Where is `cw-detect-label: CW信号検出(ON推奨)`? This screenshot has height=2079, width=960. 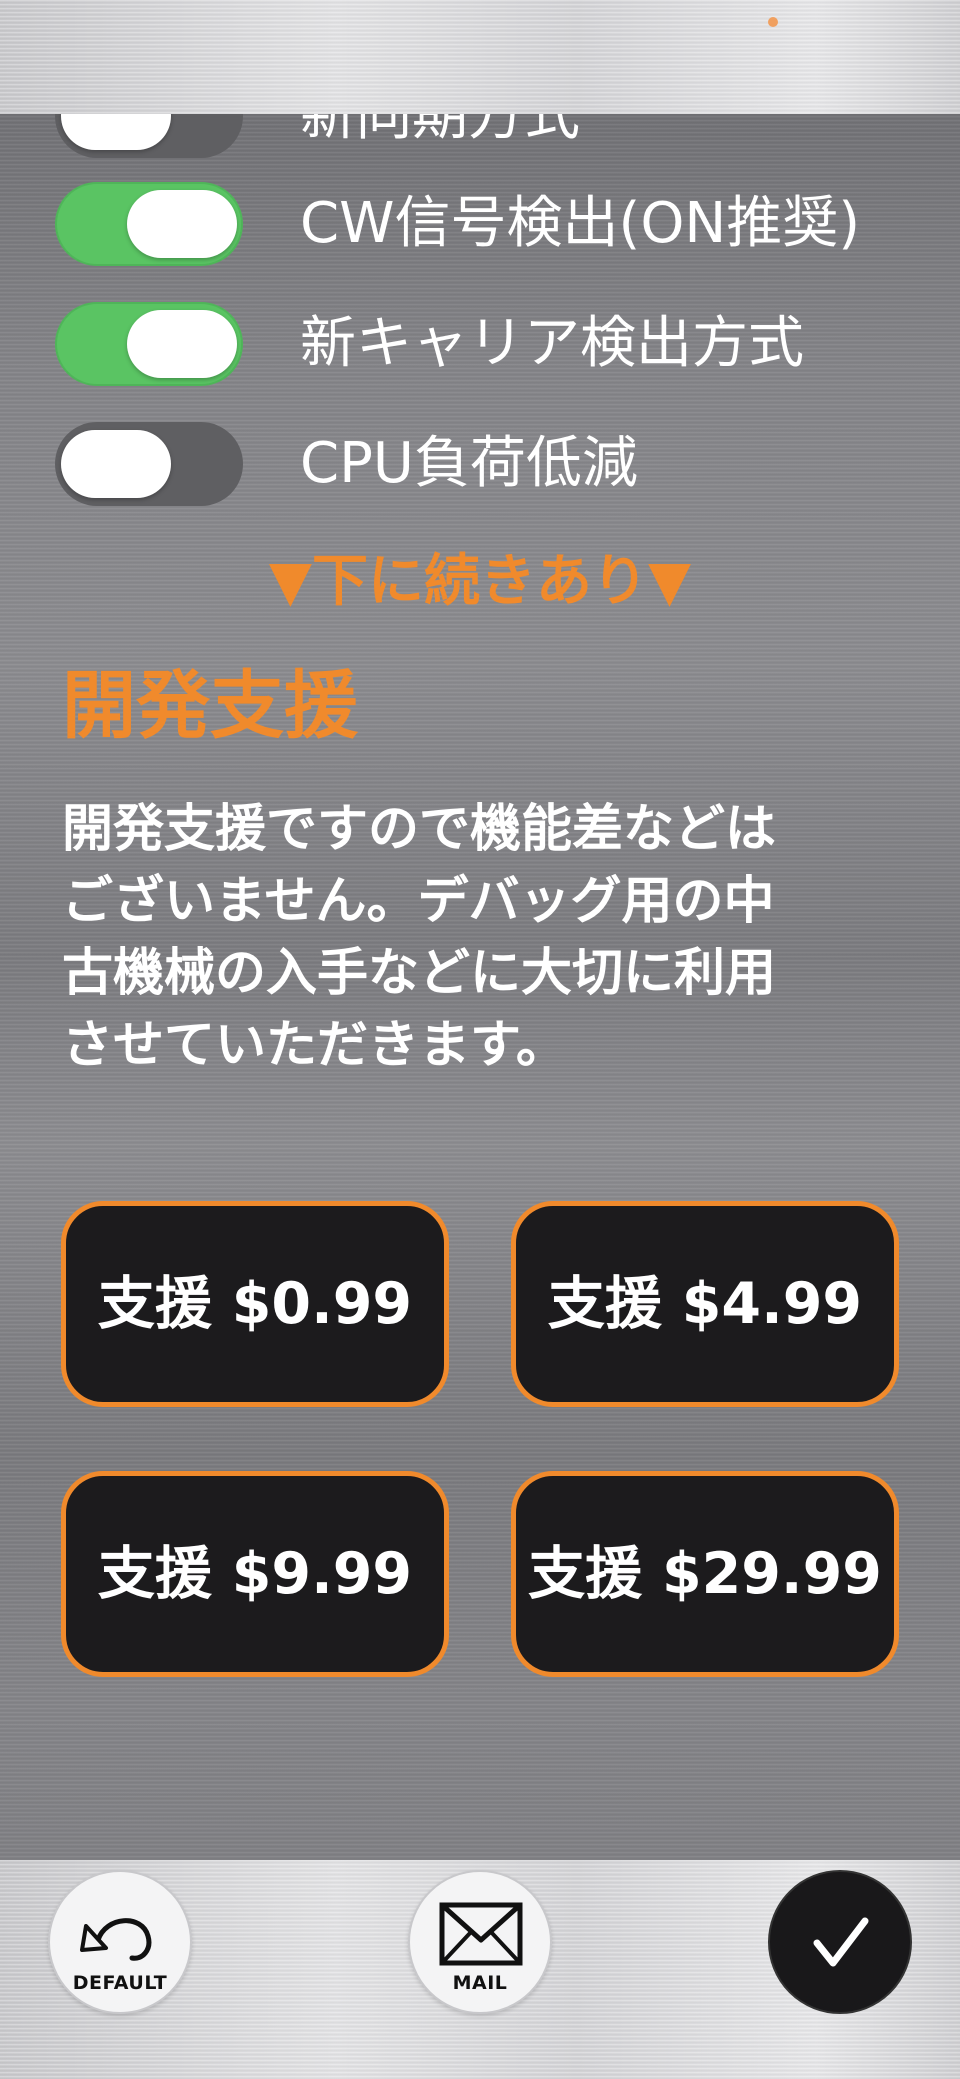 cw-detect-label: CW信号検出(ON推奨) is located at coordinates (580, 223).